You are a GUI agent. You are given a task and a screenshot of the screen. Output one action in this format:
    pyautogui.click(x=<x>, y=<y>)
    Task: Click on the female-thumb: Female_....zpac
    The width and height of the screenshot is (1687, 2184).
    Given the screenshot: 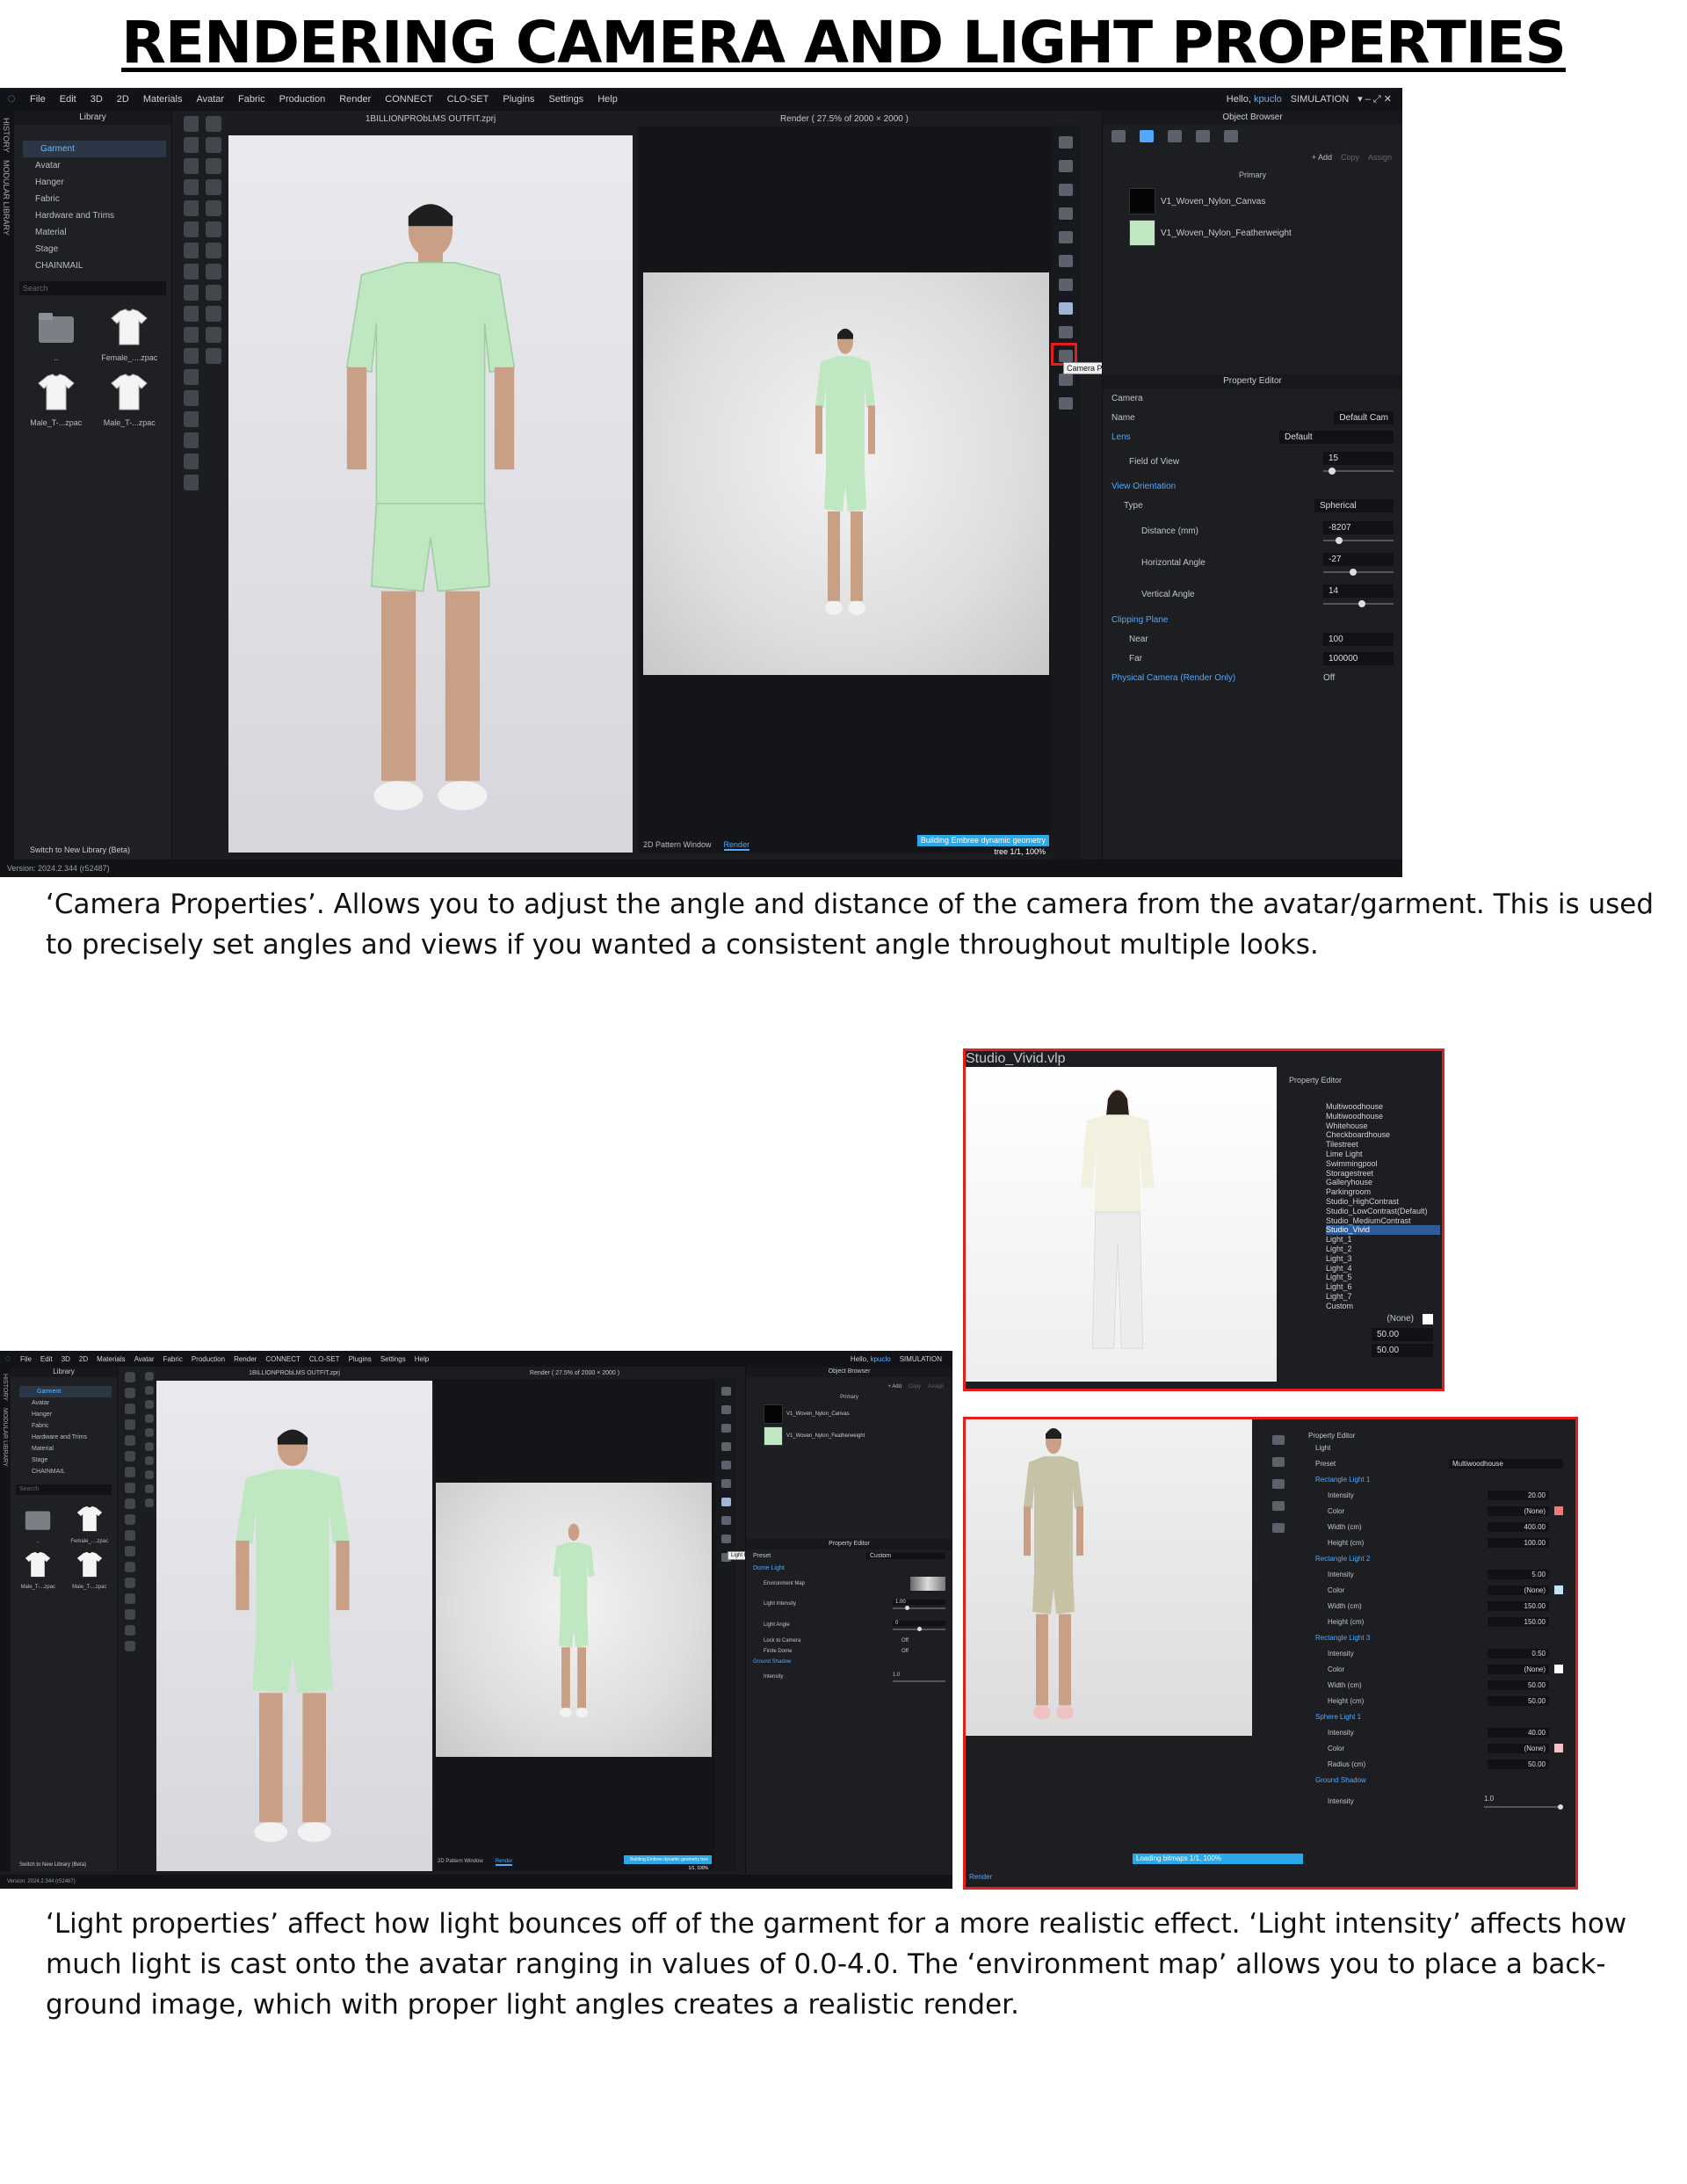 What is the action you would take?
    pyautogui.click(x=90, y=1524)
    